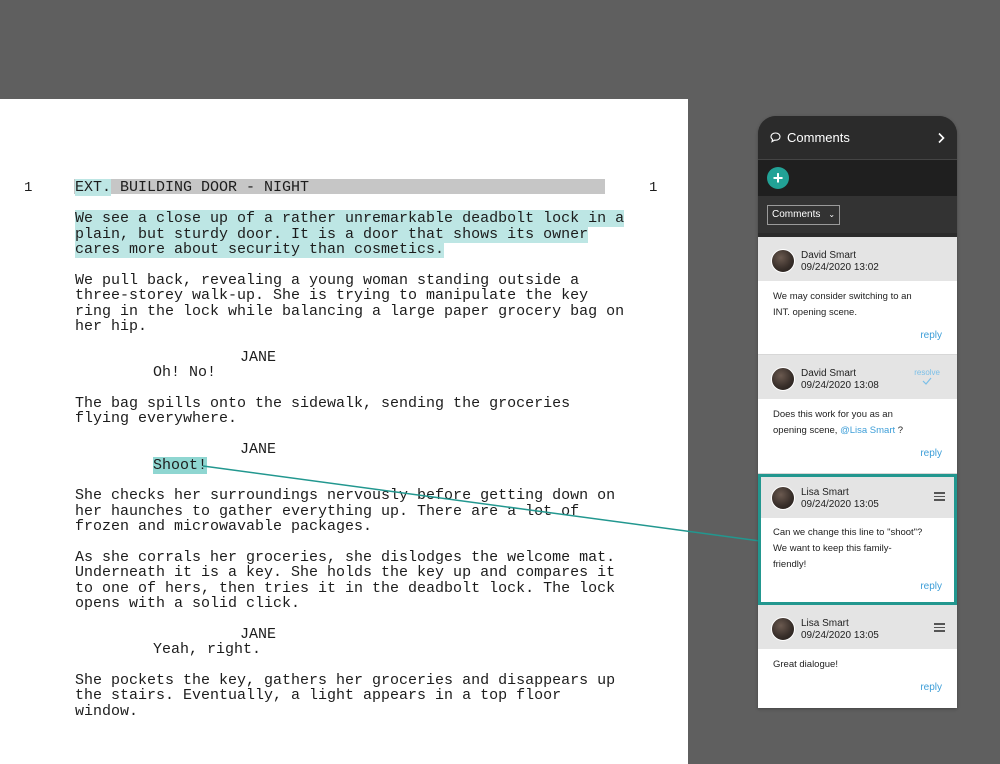  What do you see at coordinates (840, 267) in the screenshot?
I see `comment-date: 09/24/2020 13:02` at bounding box center [840, 267].